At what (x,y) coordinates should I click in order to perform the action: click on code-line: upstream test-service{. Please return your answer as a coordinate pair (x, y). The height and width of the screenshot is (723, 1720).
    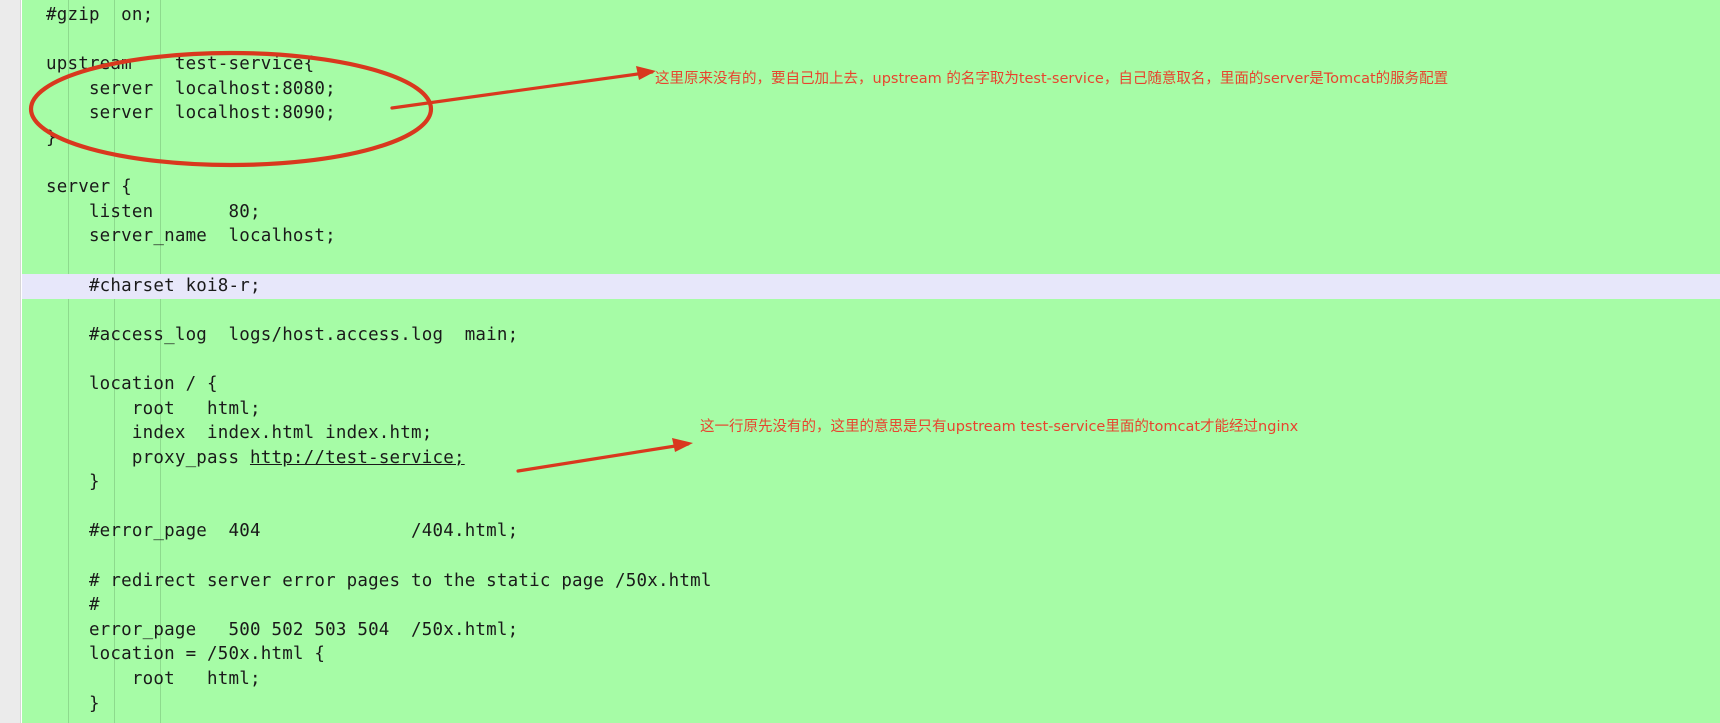
    Looking at the image, I should click on (849, 64).